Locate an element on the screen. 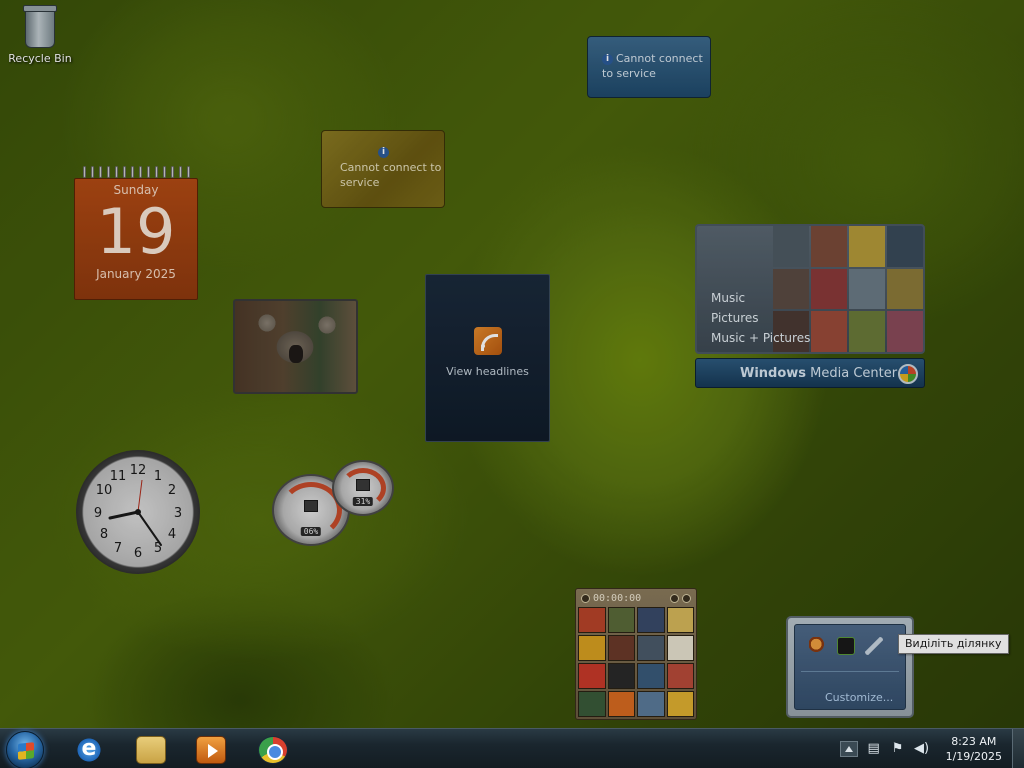 Image resolution: width=1024 pixels, height=768 pixels. taskbar: ▤ ⚑ ◀) 8:23 AM 1/19/2025 is located at coordinates (512, 748).